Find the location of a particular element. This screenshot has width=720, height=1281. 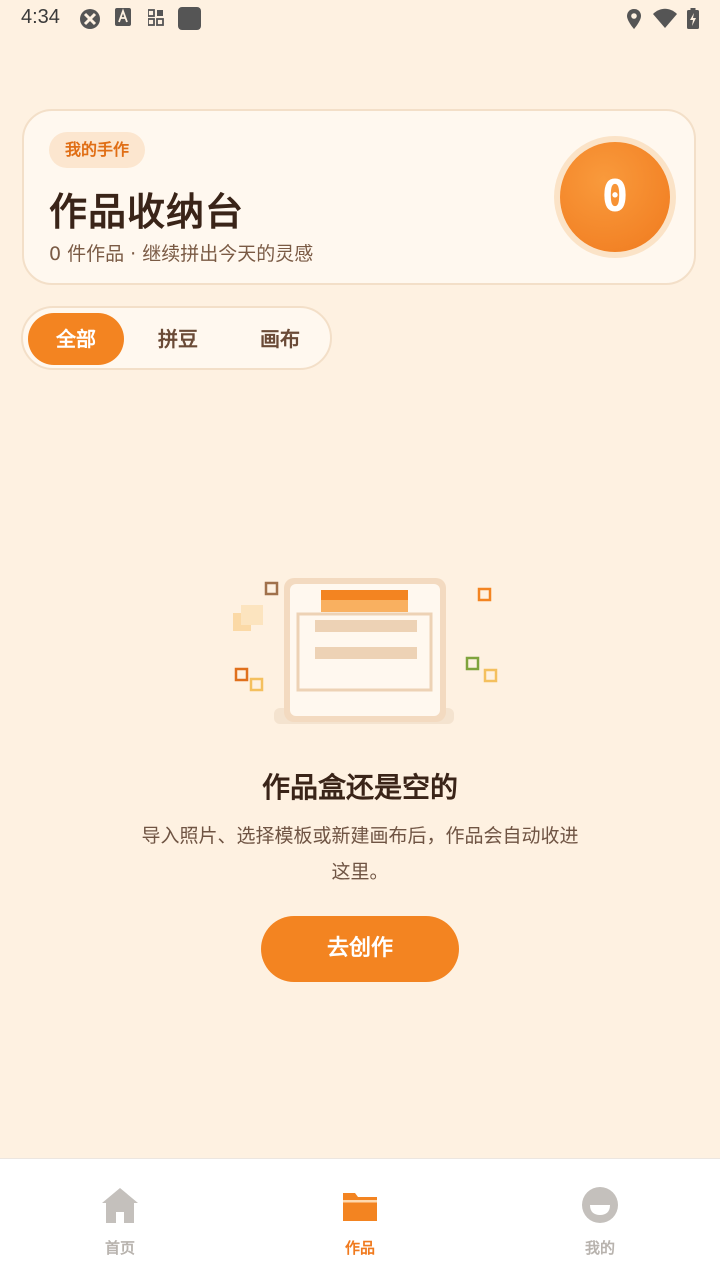

filter-tabs: 全部 拼豆 画布 is located at coordinates (176, 338).